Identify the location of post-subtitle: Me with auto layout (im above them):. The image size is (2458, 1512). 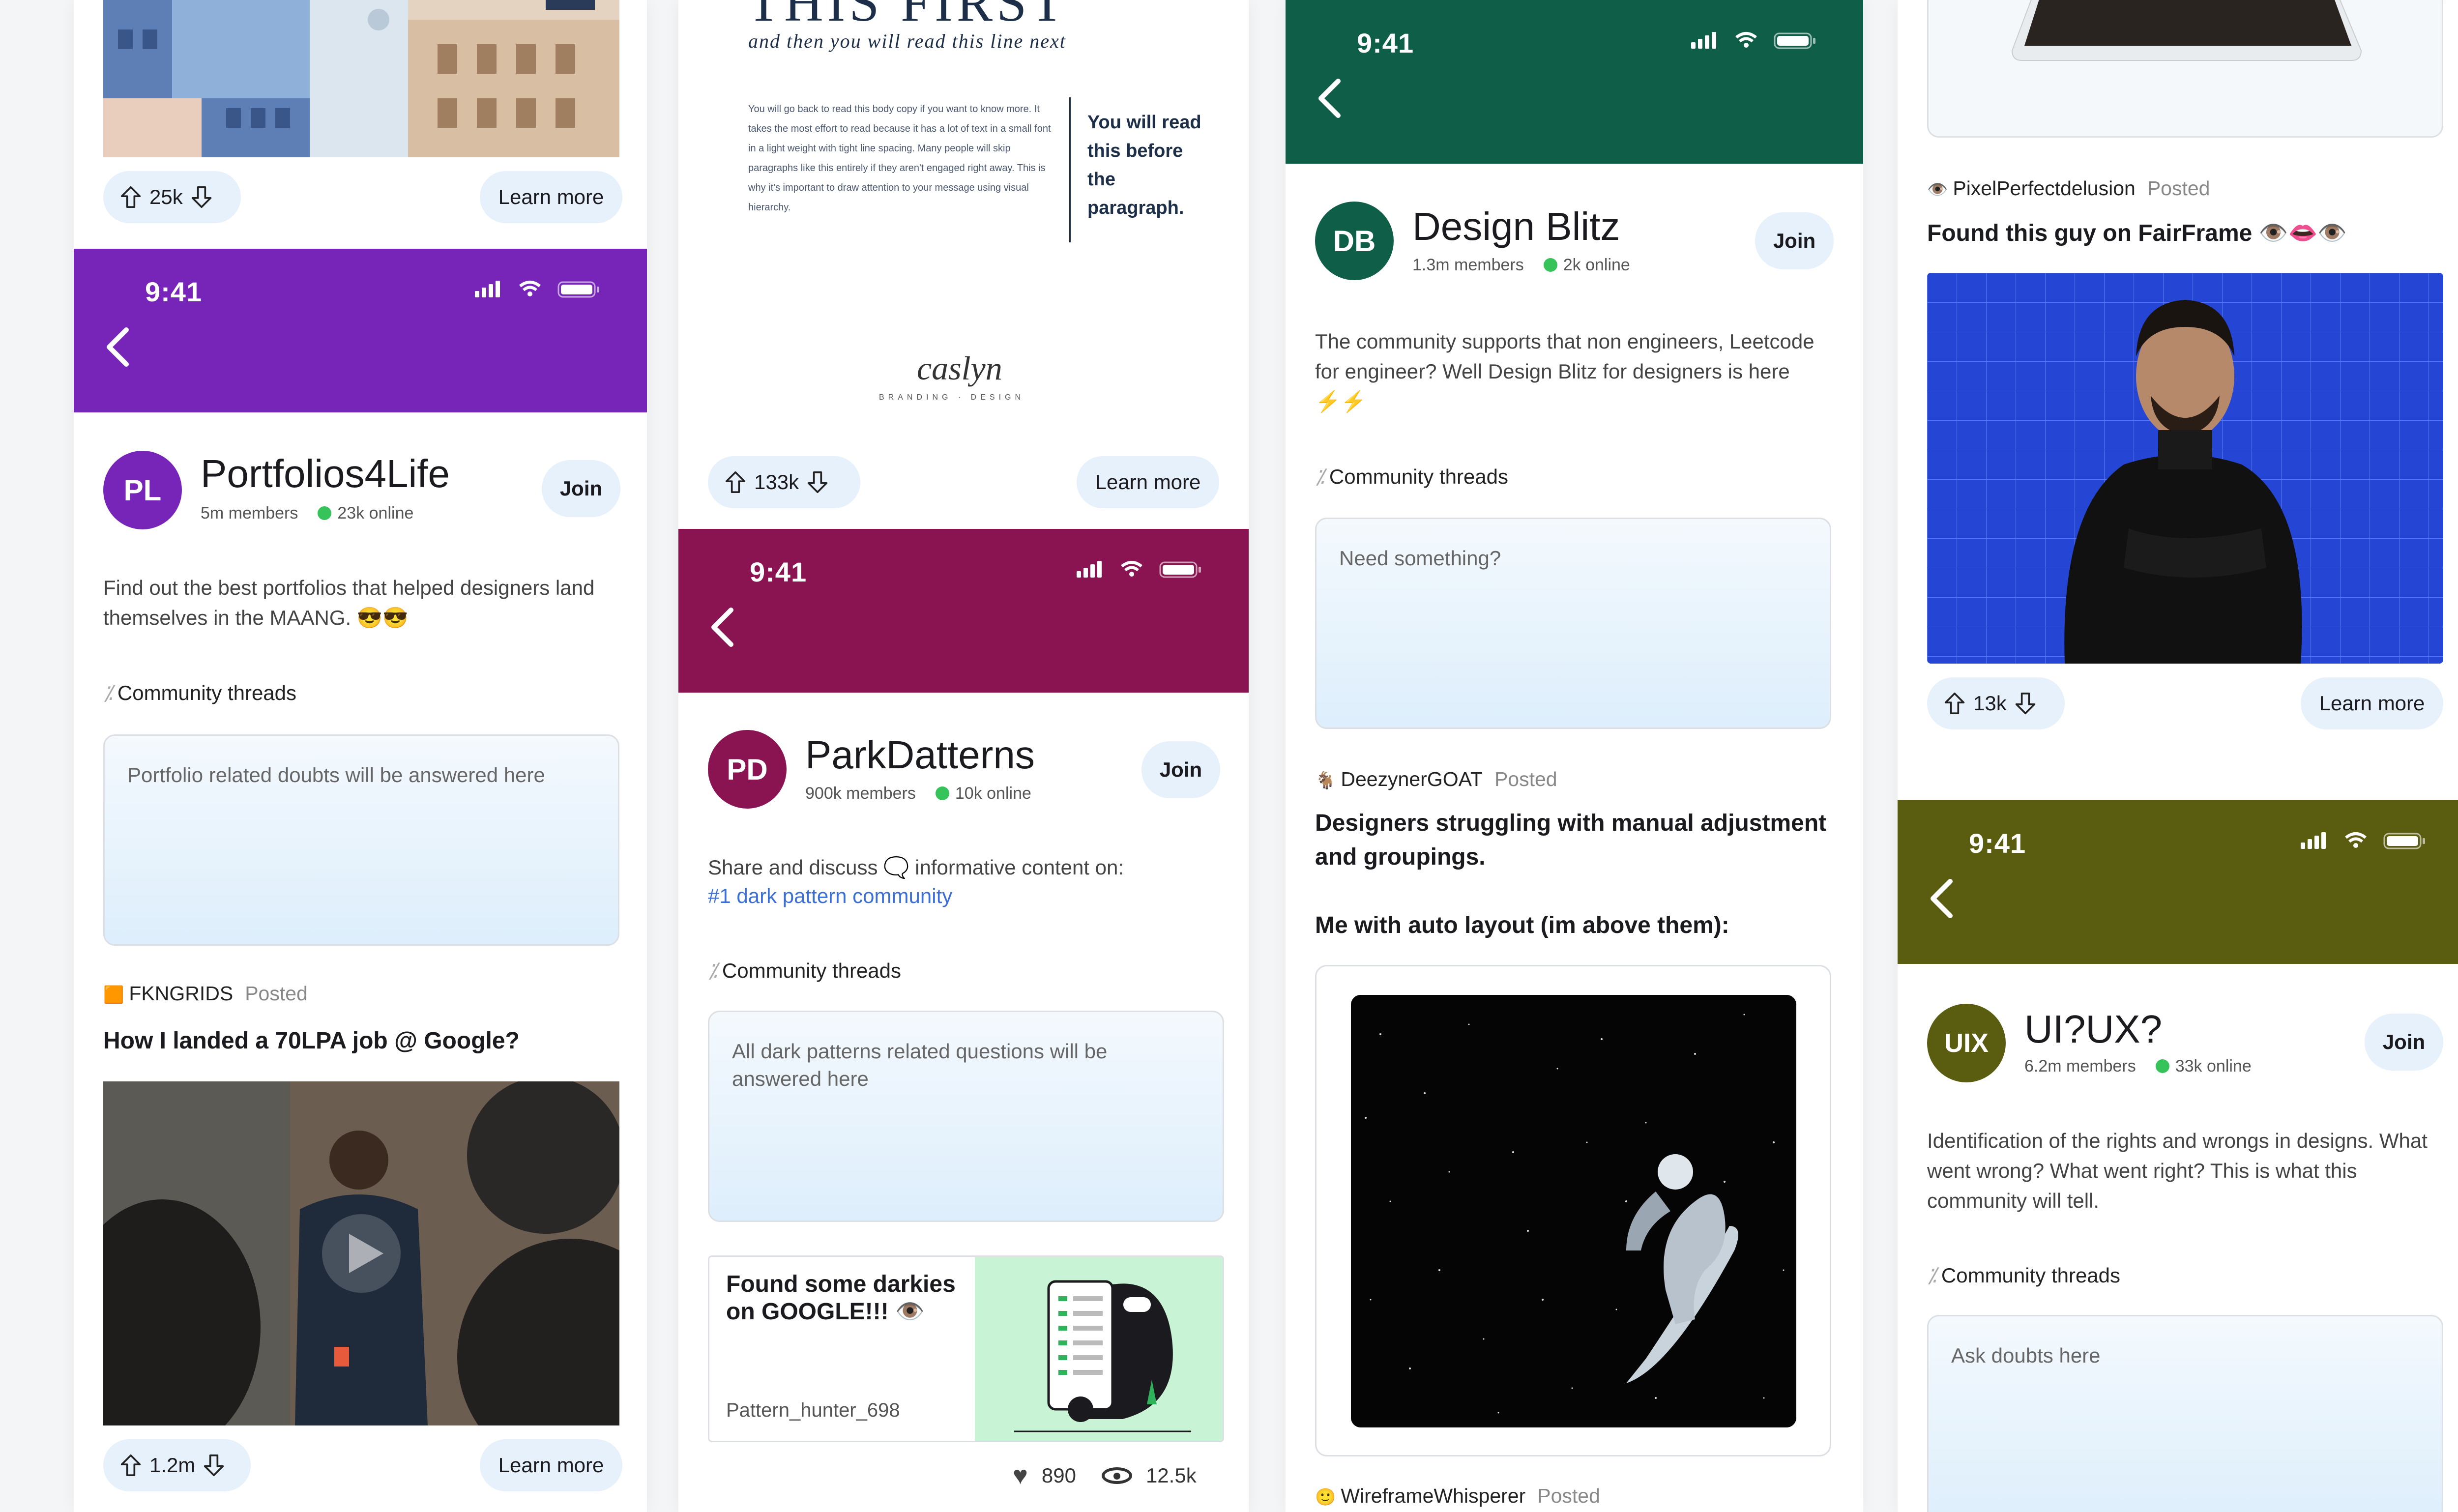
(1522, 925).